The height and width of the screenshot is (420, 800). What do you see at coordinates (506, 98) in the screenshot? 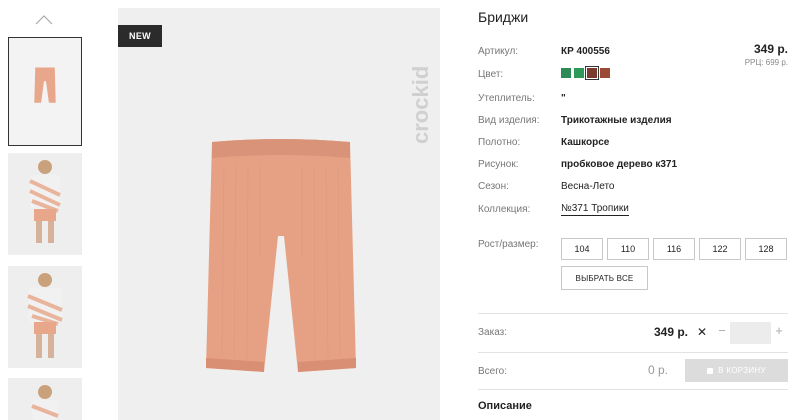
I see `insulation-label: Утеплитель:` at bounding box center [506, 98].